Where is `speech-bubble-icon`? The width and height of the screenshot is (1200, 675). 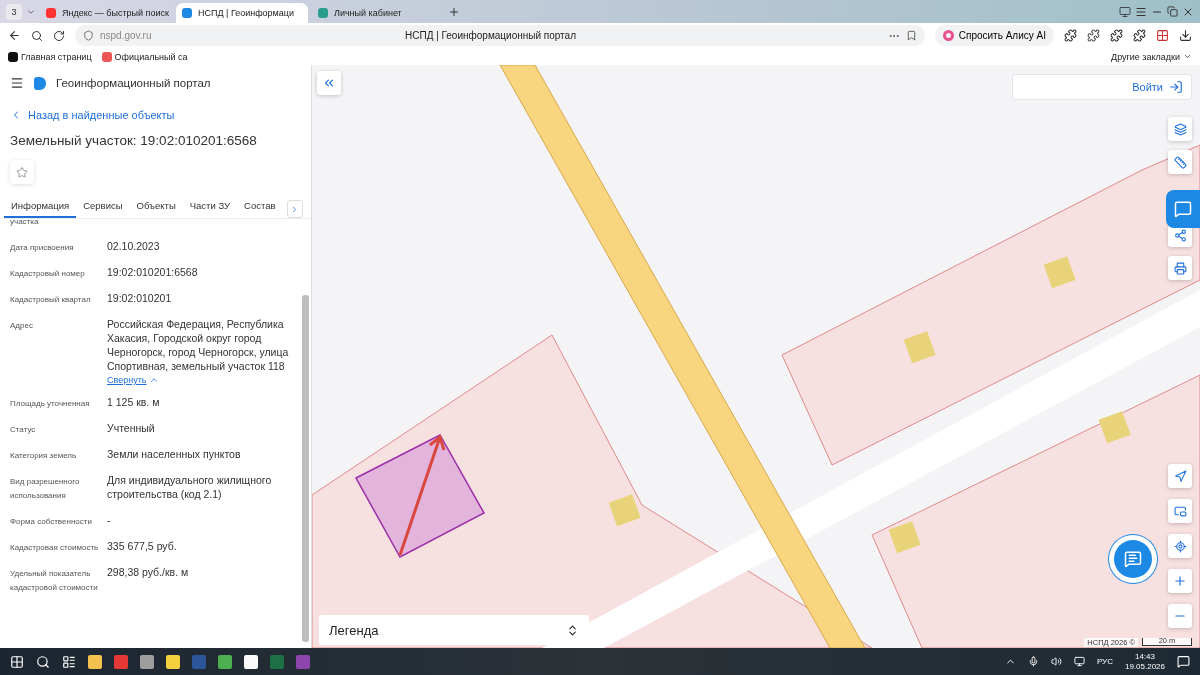
speech-bubble-icon is located at coordinates (1183, 209).